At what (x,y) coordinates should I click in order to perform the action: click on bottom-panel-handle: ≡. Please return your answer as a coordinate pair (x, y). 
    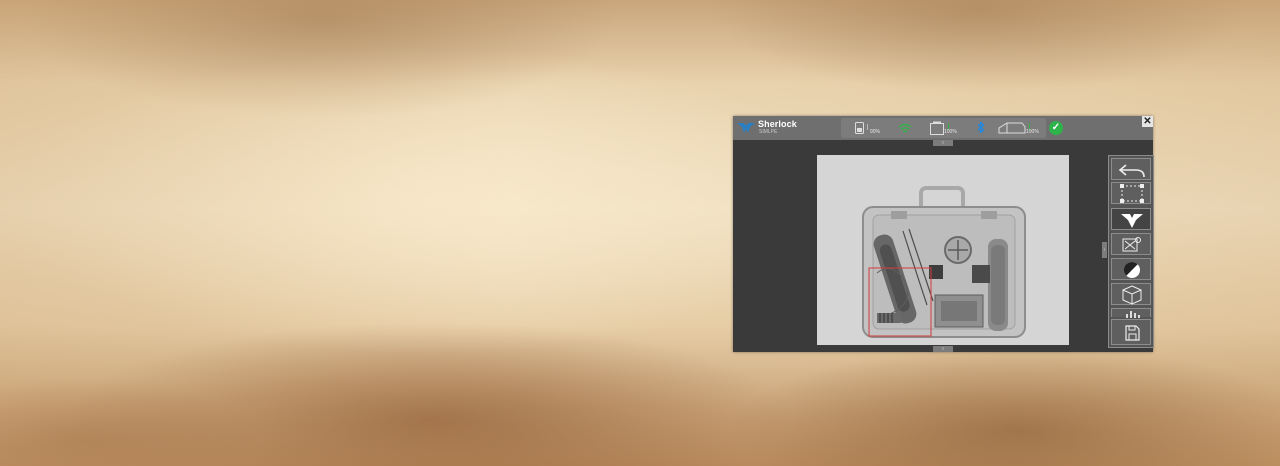
    Looking at the image, I should click on (943, 349).